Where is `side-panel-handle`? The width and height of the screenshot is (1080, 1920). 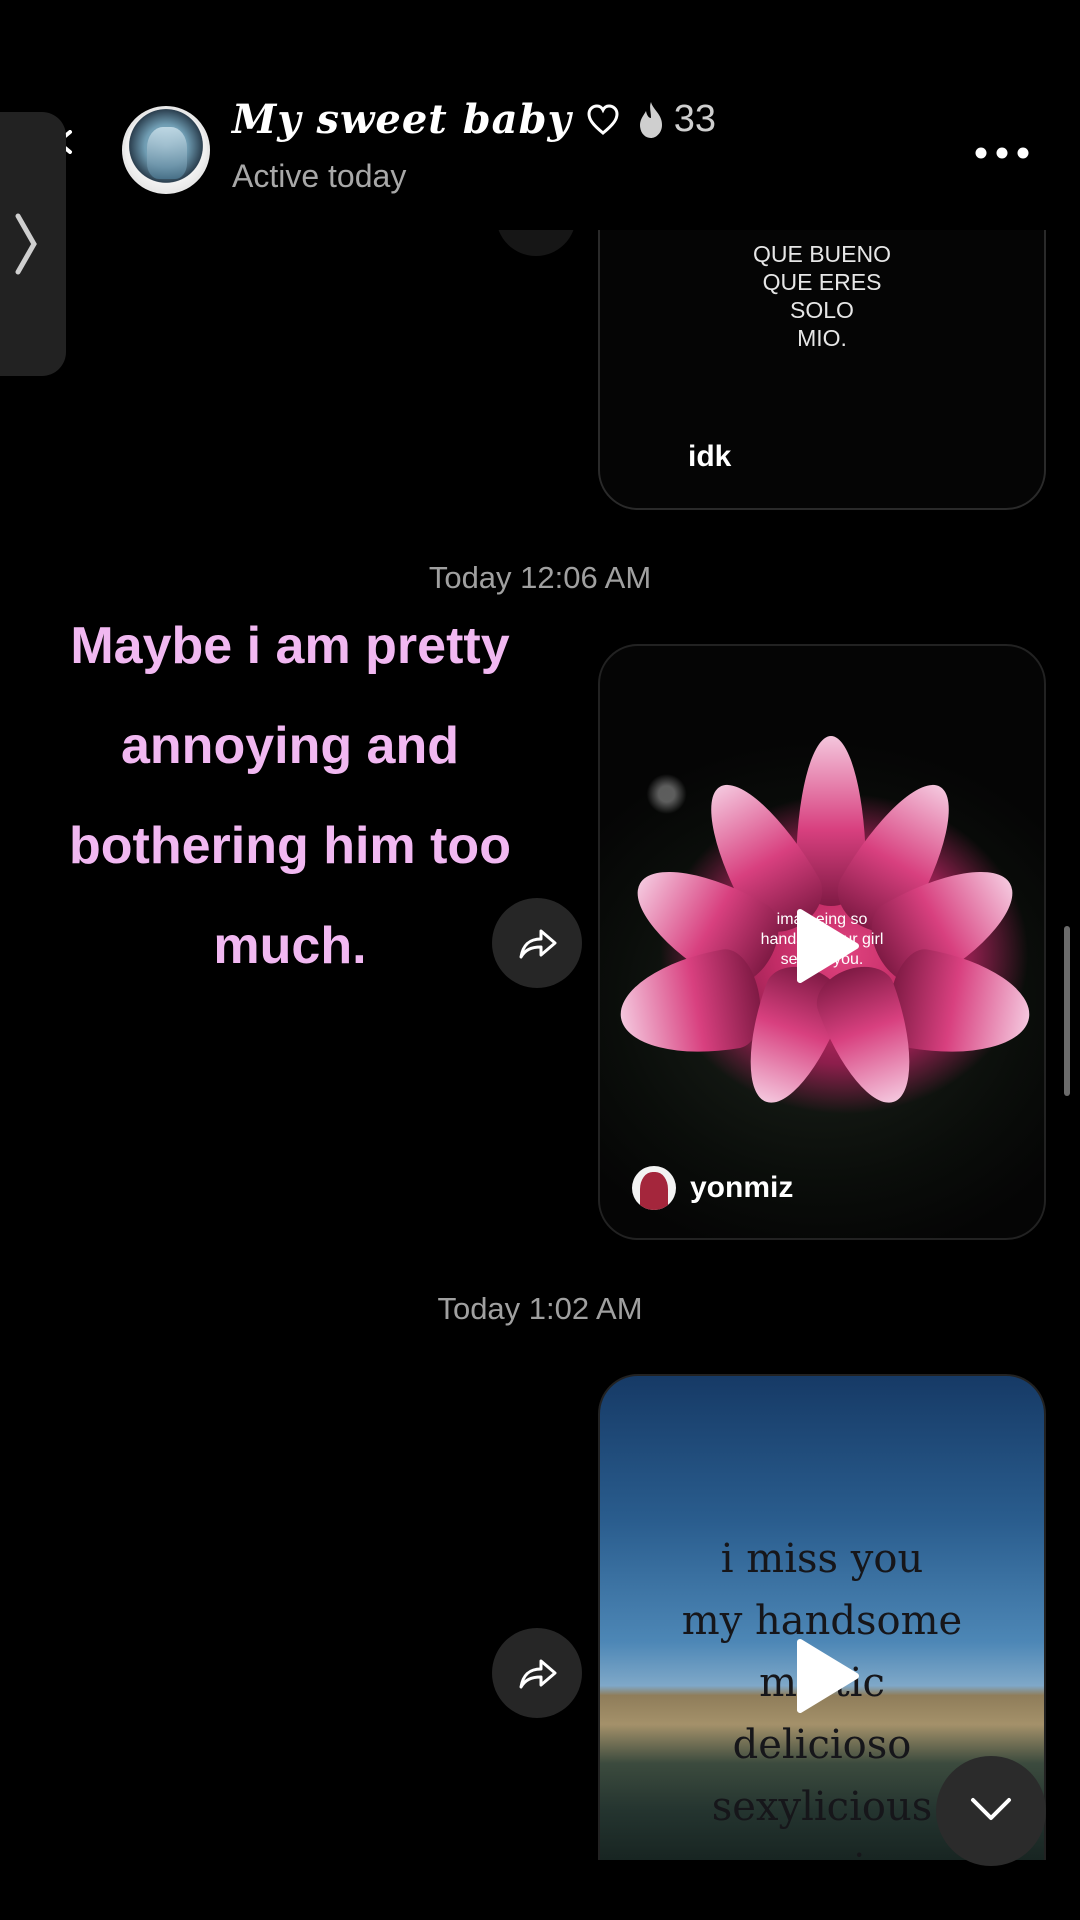 side-panel-handle is located at coordinates (33, 244).